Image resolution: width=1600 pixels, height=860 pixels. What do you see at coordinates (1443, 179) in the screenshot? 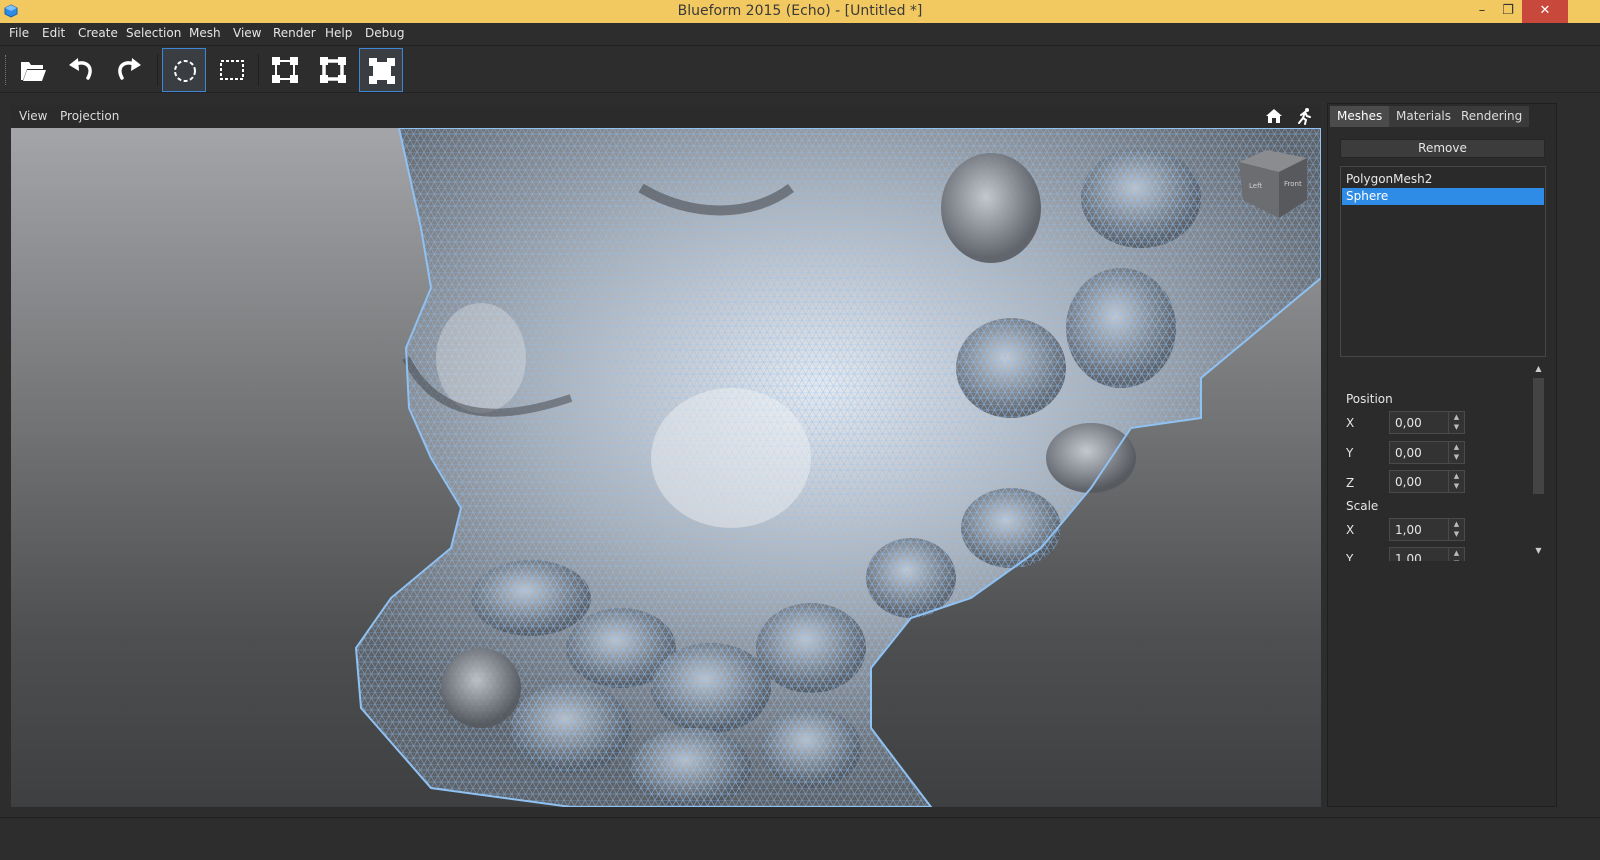
I see `list-item-polygonmesh2: PolygonMesh2` at bounding box center [1443, 179].